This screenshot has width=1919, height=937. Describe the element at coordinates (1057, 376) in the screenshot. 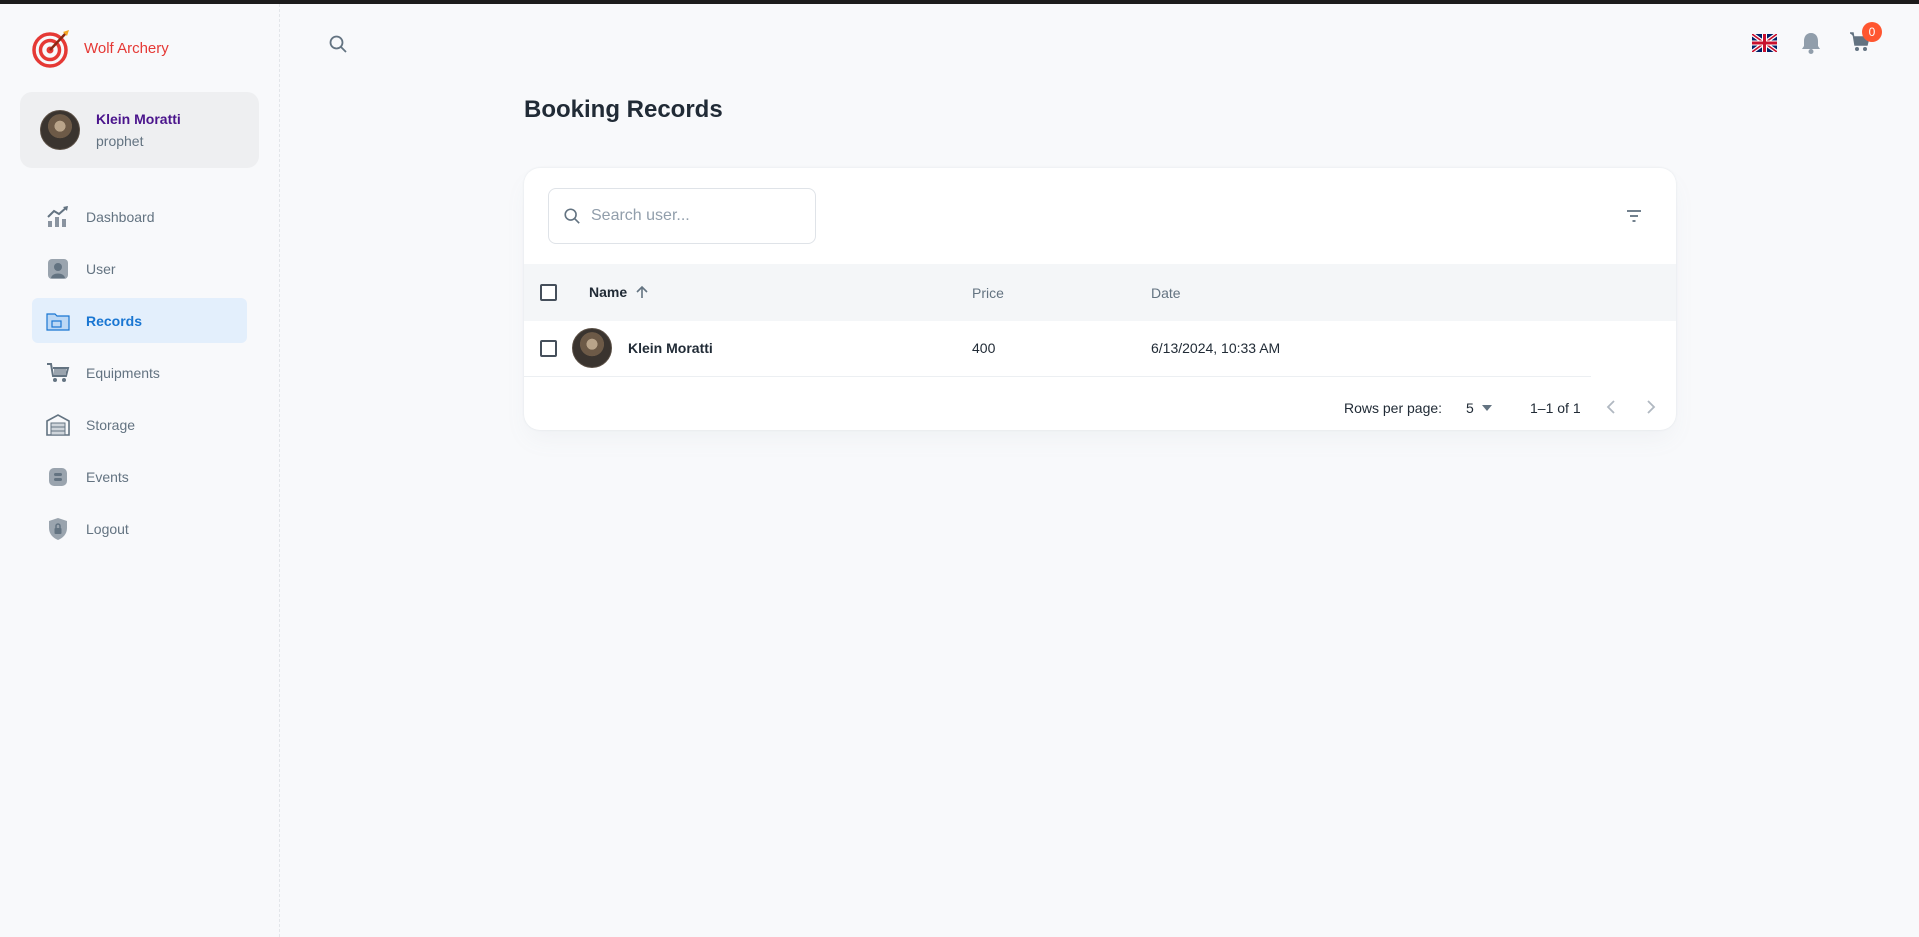

I see `row-divider` at that location.